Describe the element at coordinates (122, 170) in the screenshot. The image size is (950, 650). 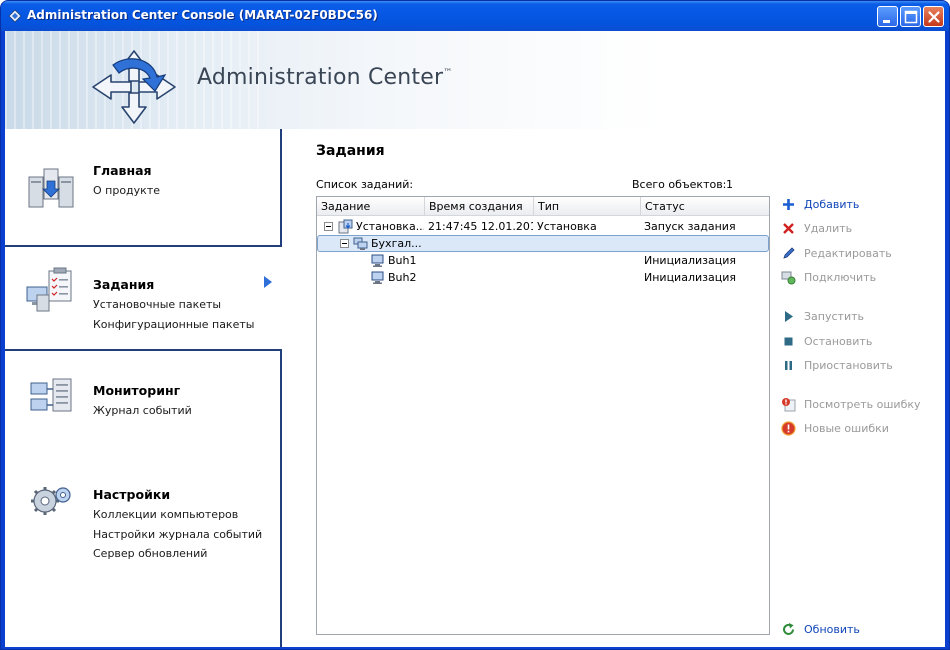
I see `nav-title-home: Главная` at that location.